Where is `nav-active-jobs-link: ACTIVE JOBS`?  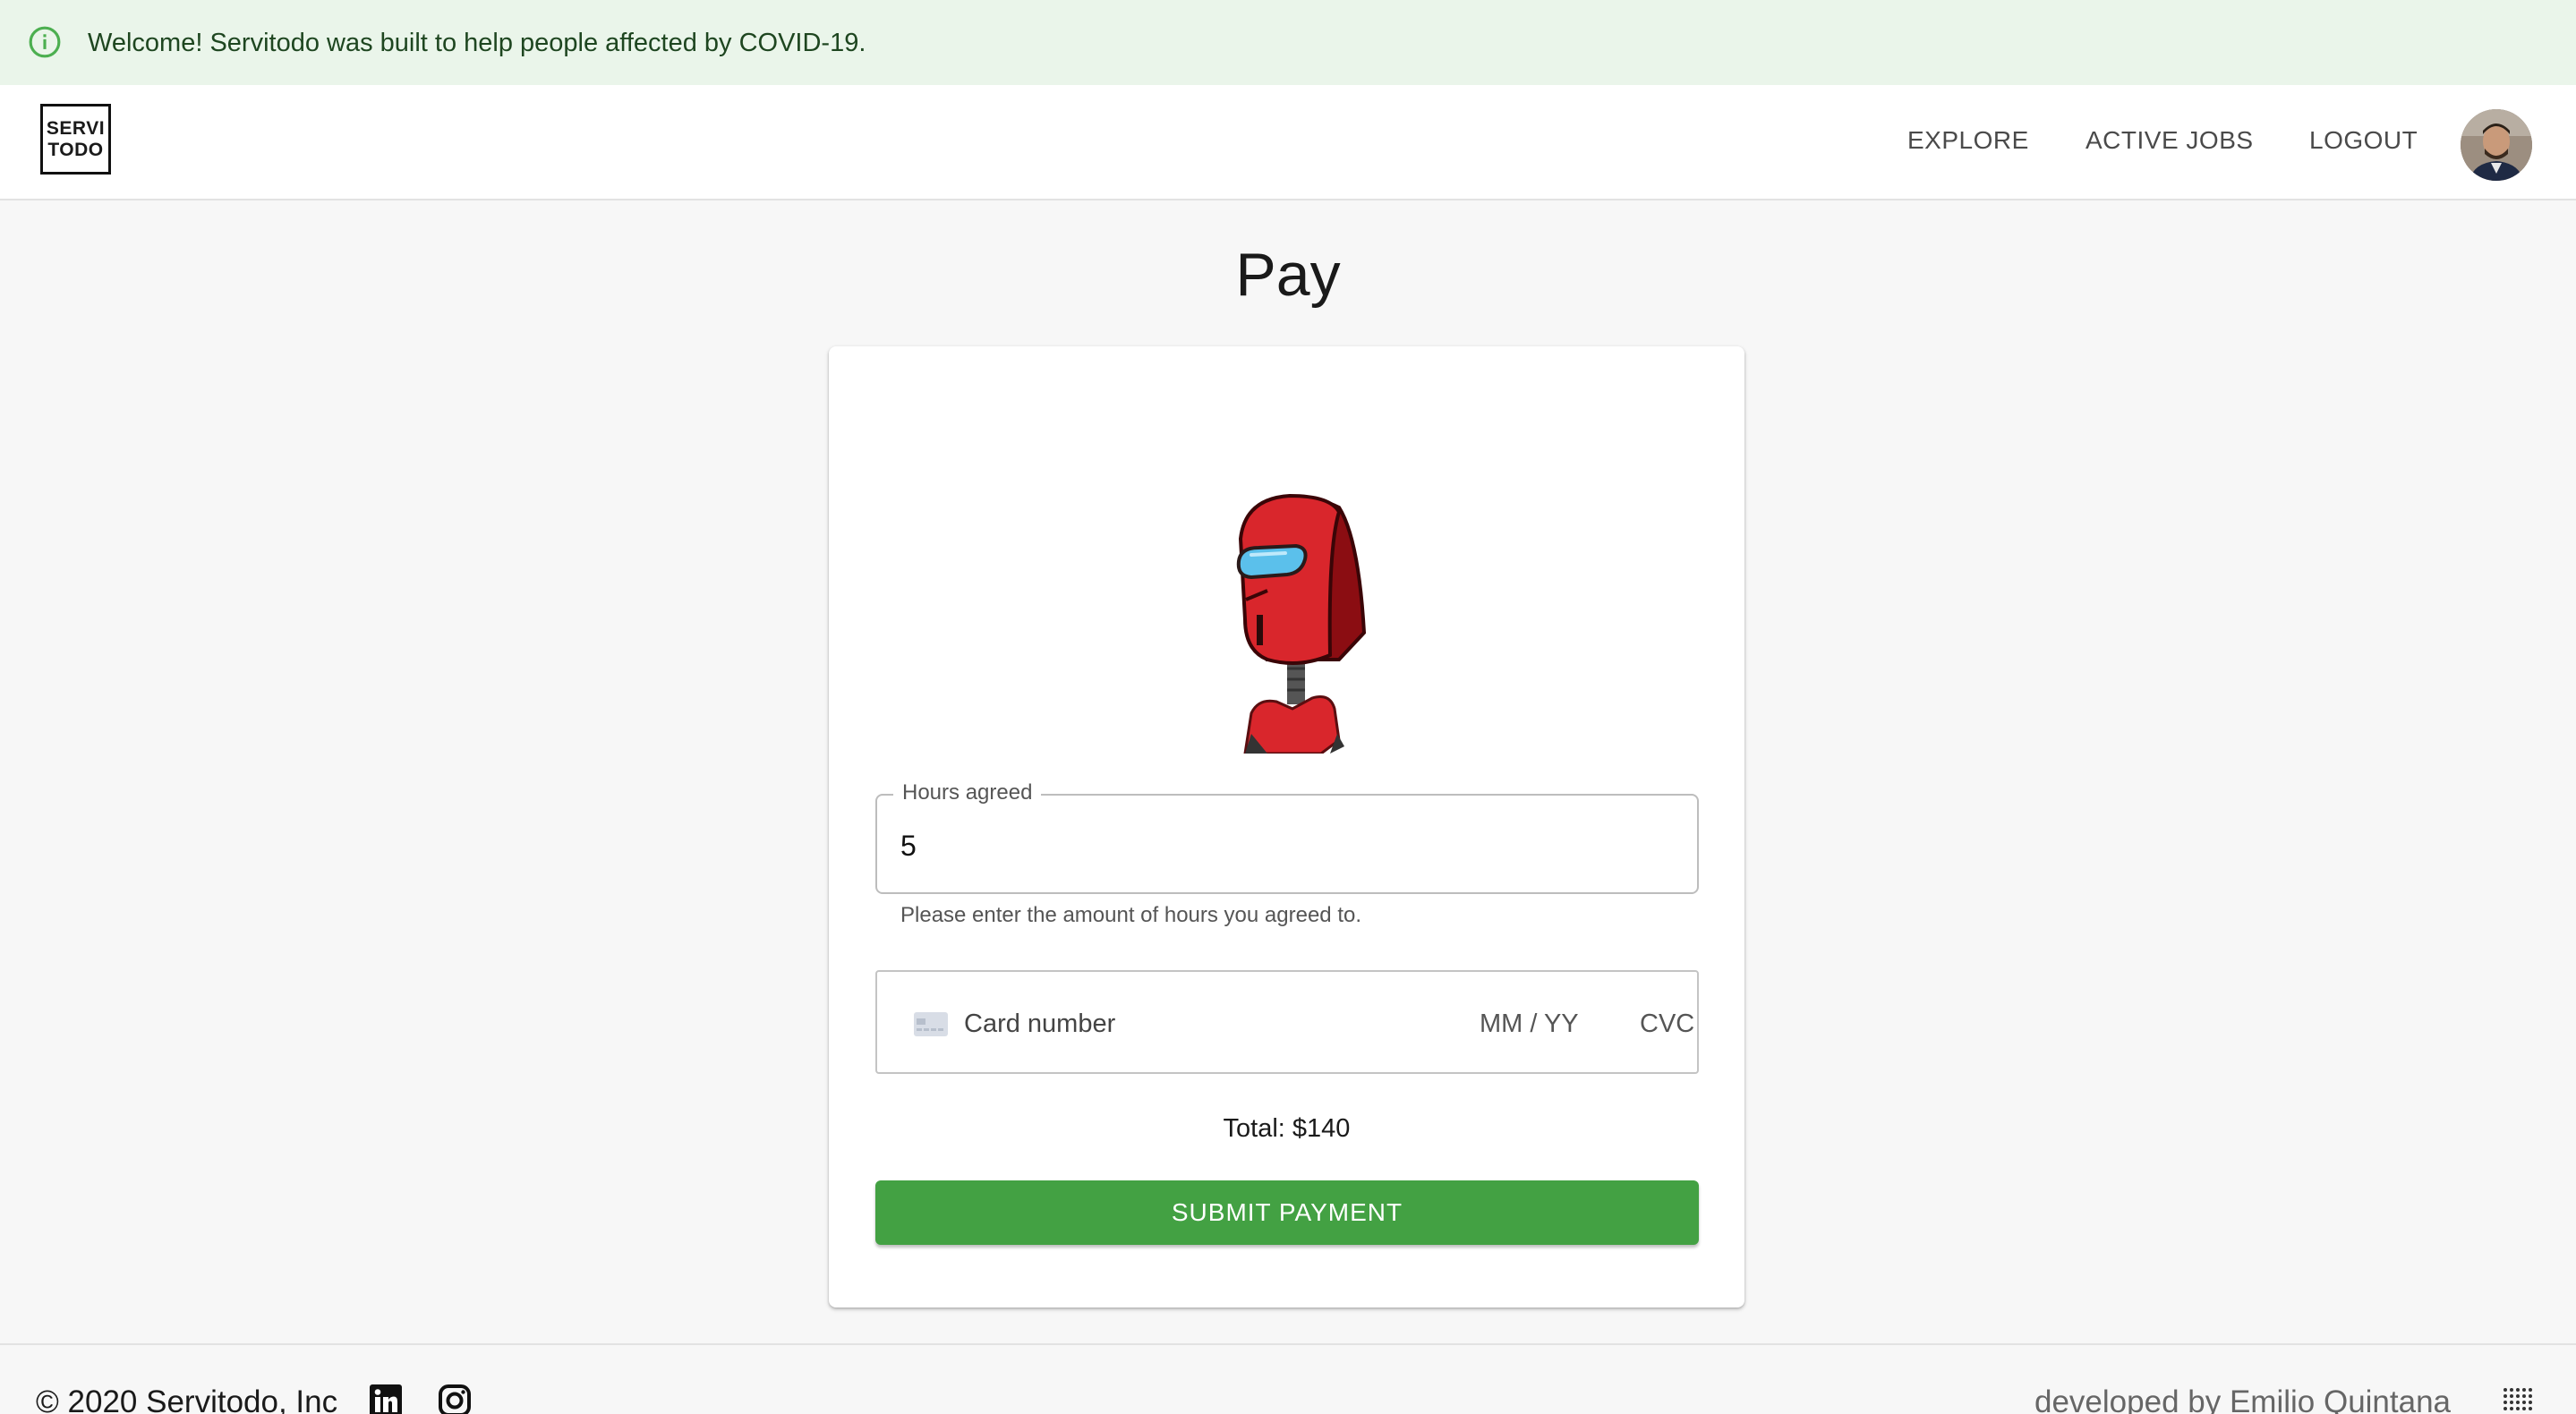
nav-active-jobs-link: ACTIVE JOBS is located at coordinates (2170, 140).